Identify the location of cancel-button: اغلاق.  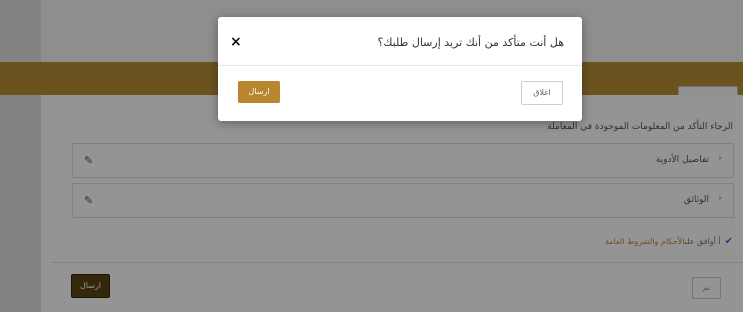
(542, 93).